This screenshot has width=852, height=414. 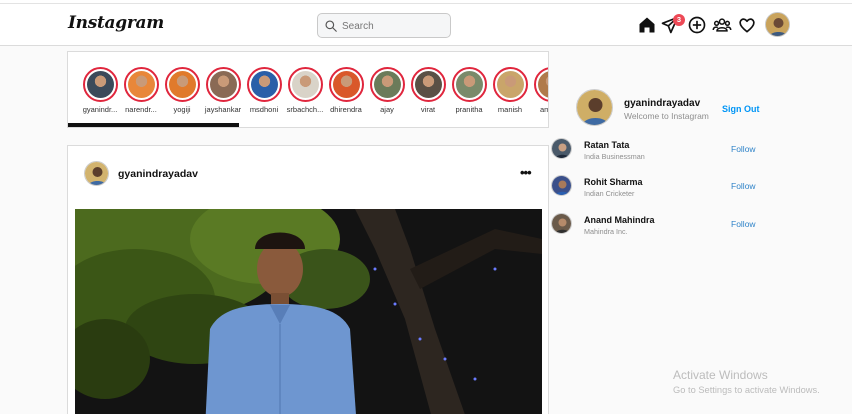 I want to click on suggestion-description: Indian Cricketer, so click(x=609, y=193).